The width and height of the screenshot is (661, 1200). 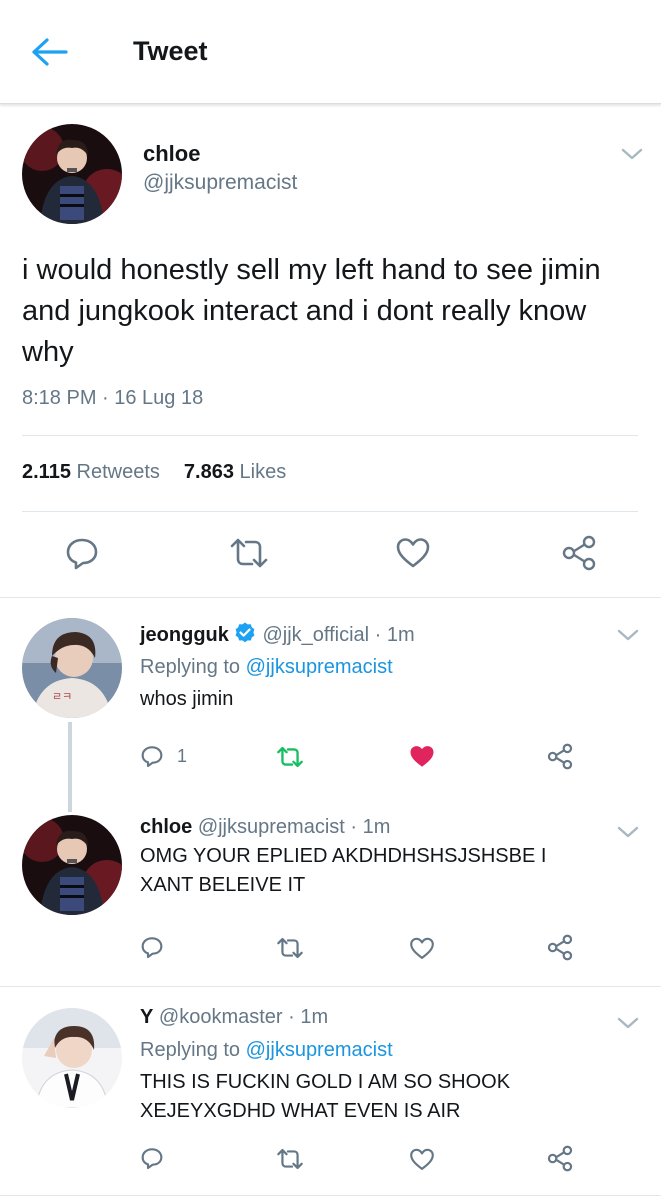 I want to click on page-title: Tweet, so click(x=170, y=51).